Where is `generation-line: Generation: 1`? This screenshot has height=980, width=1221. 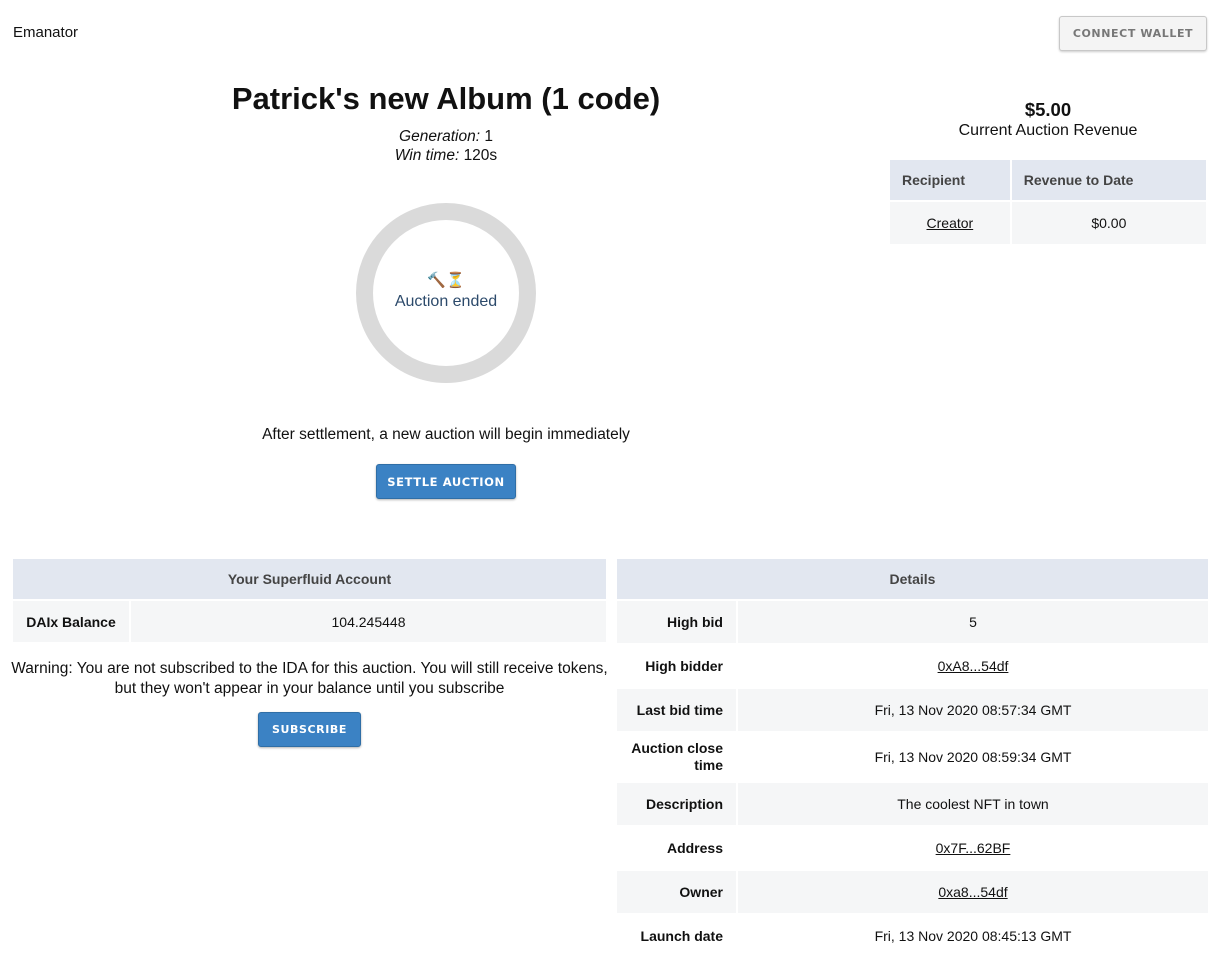
generation-line: Generation: 1 is located at coordinates (446, 137).